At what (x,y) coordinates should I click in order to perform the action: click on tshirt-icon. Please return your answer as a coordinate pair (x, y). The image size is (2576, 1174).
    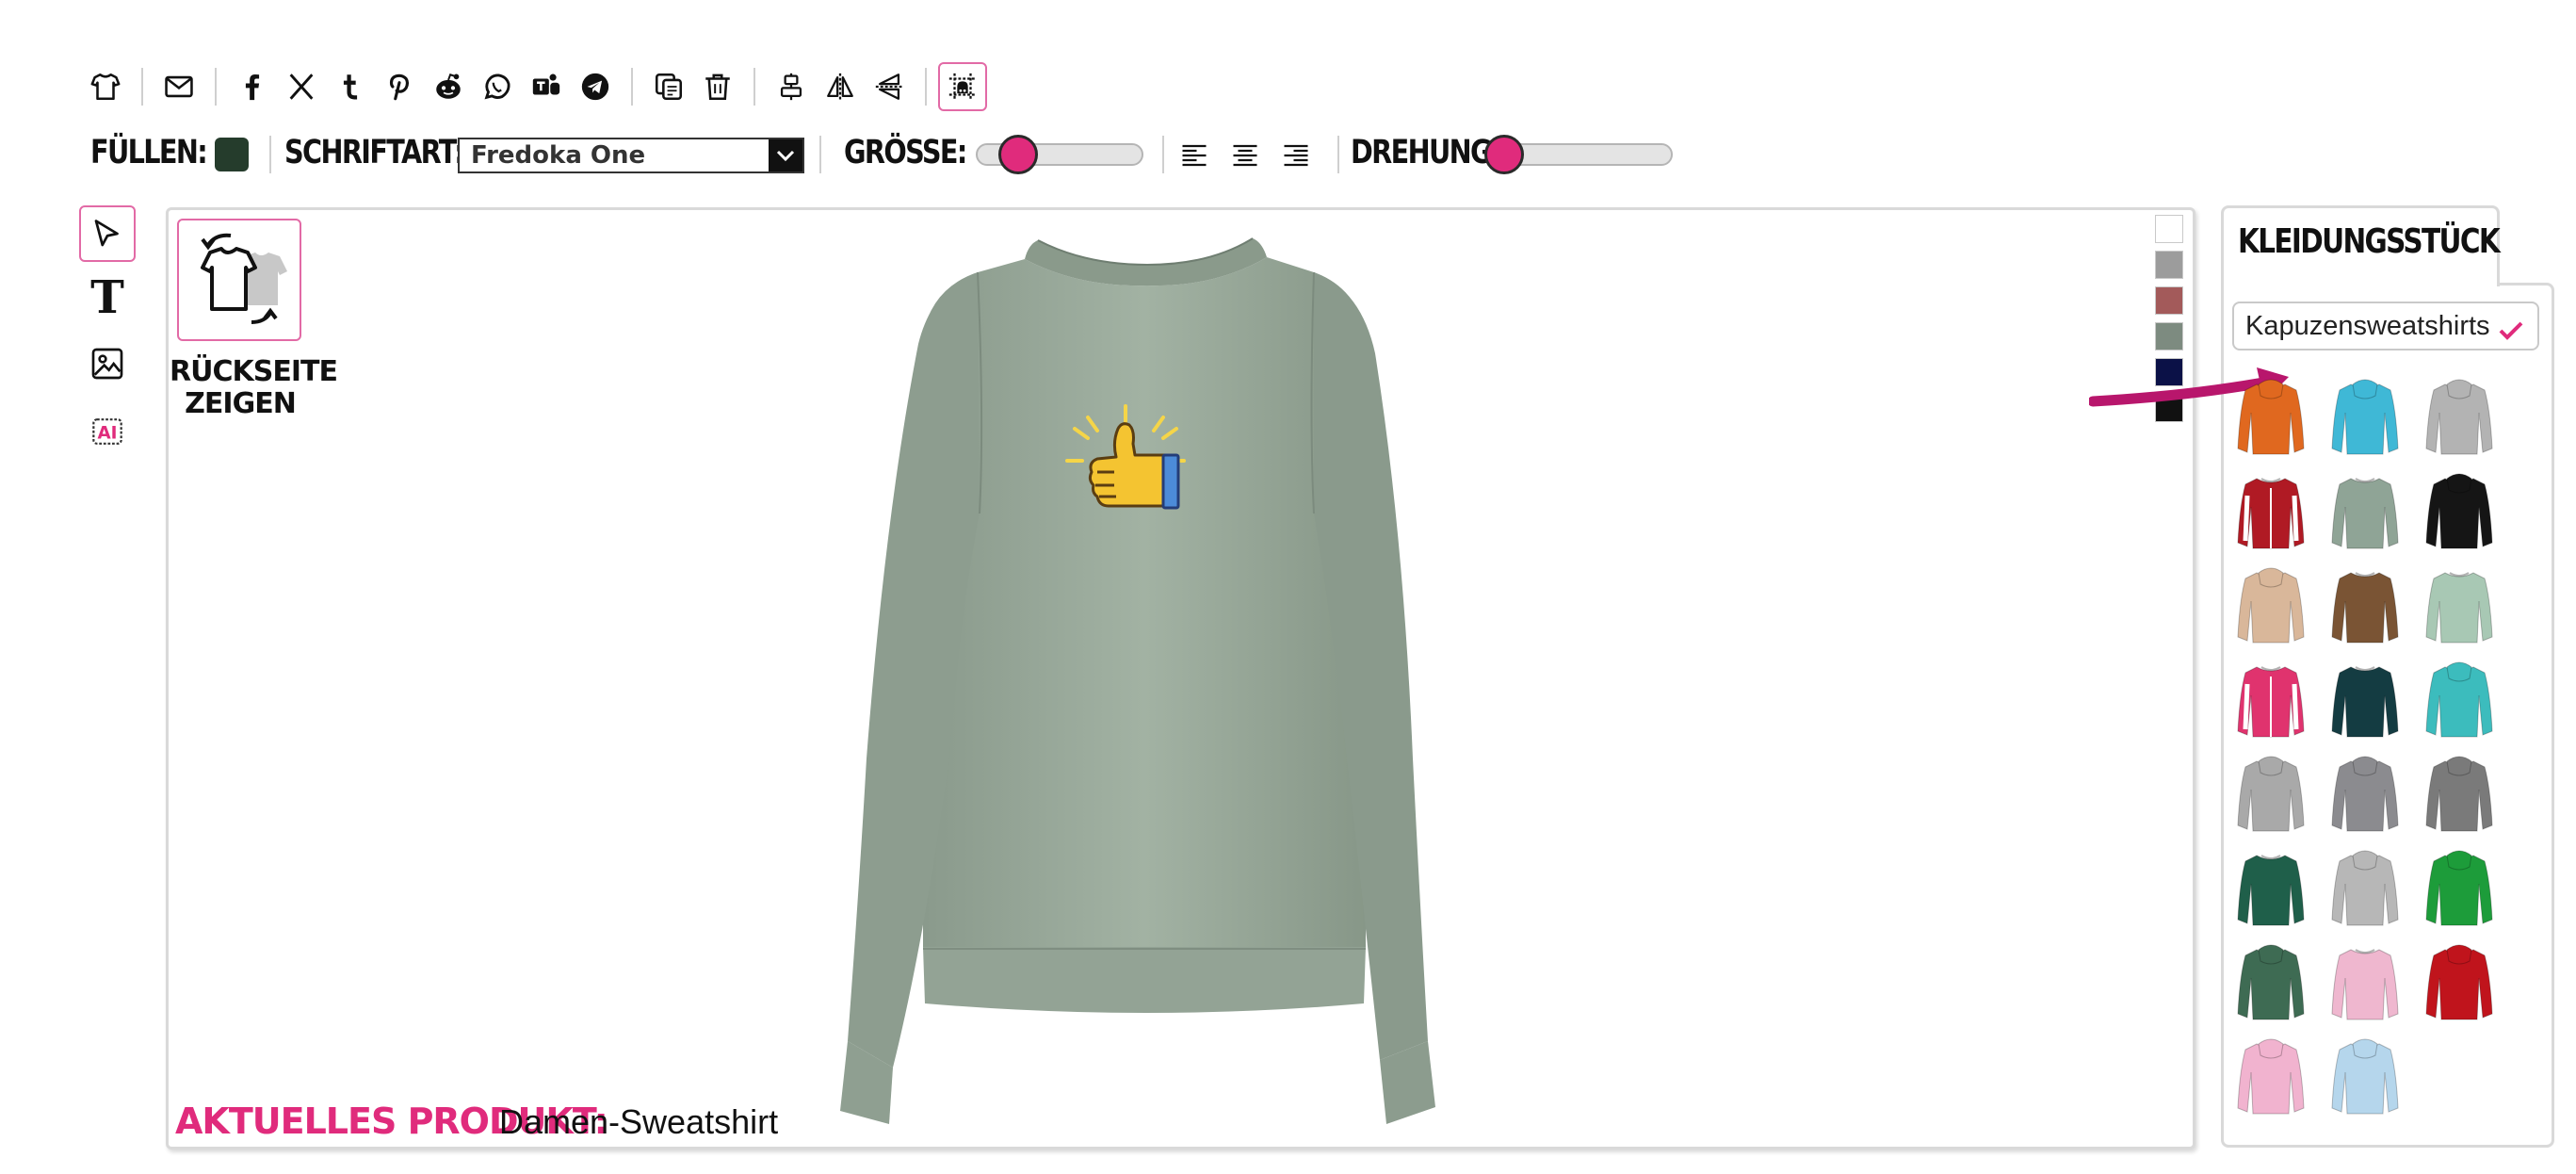
    Looking at the image, I should click on (105, 86).